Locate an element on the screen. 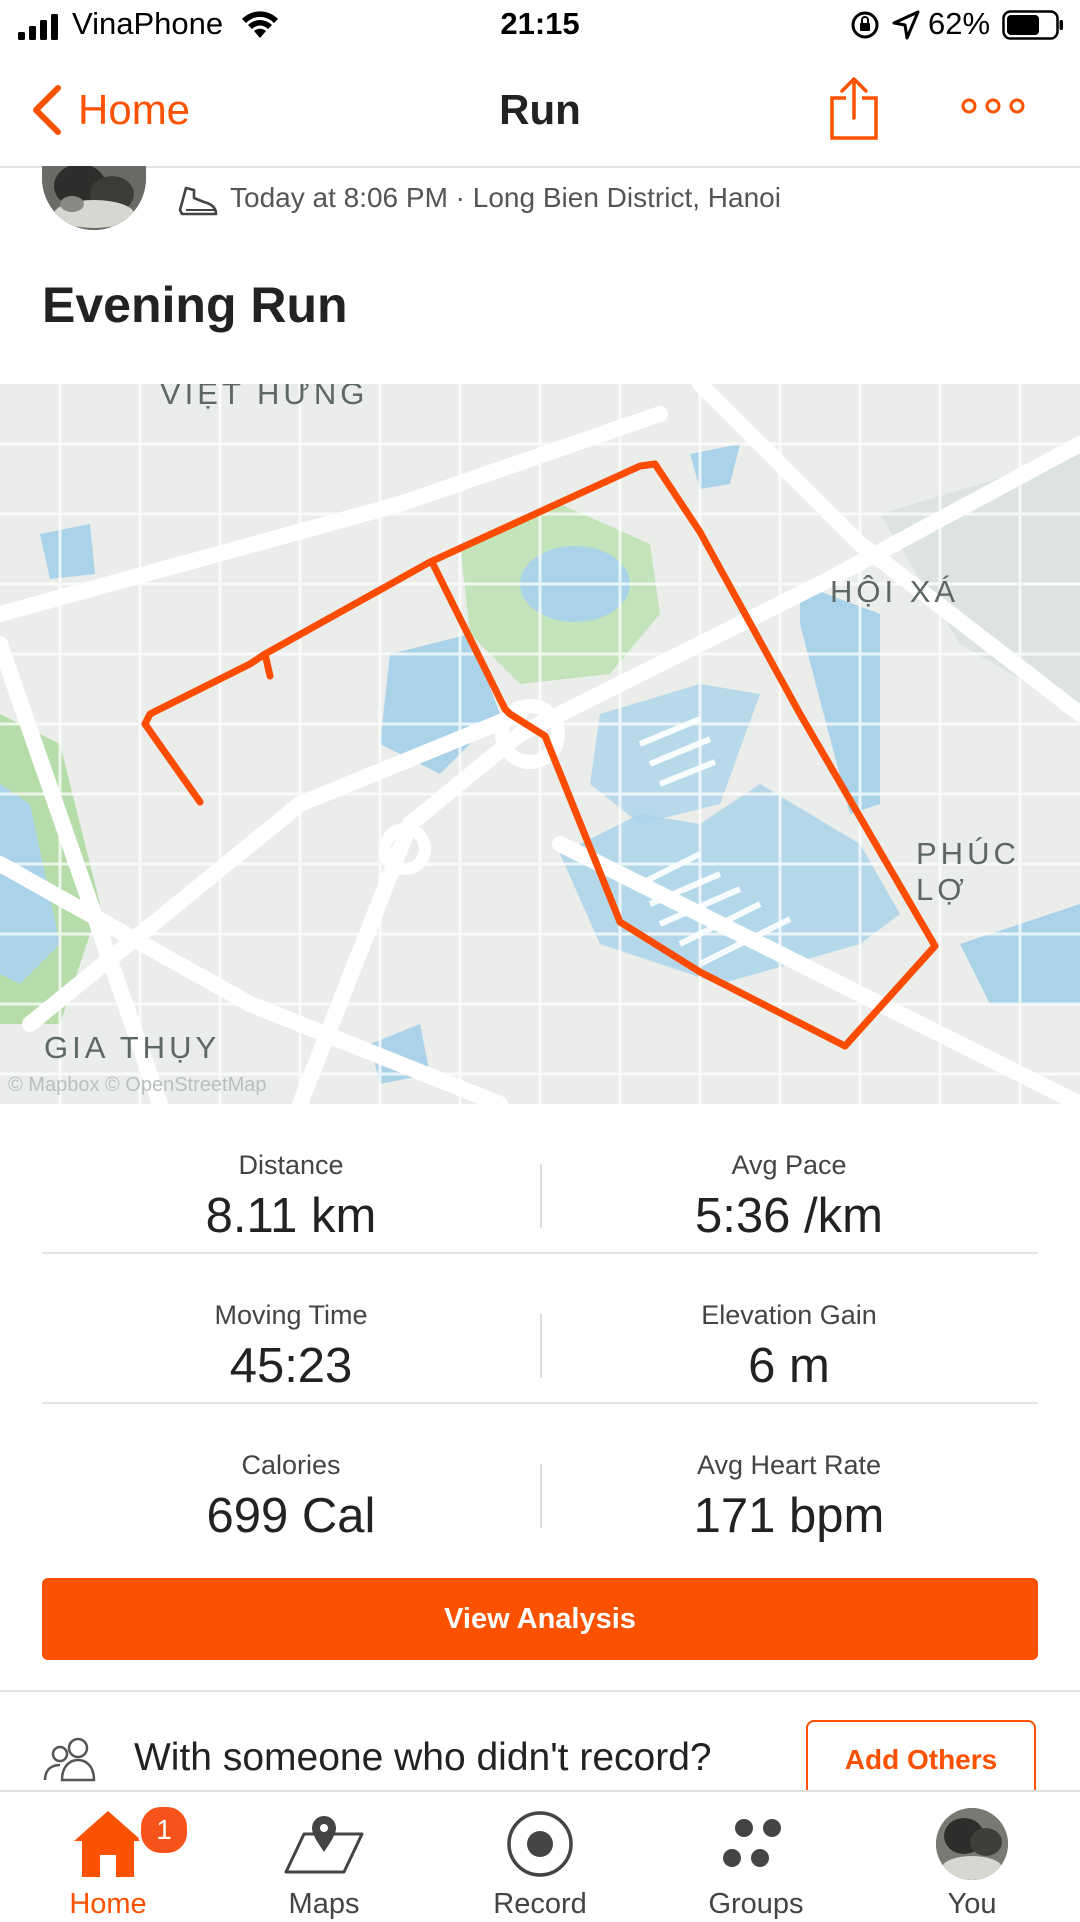 The width and height of the screenshot is (1080, 1922). stat-label: Moving Time is located at coordinates (291, 1315).